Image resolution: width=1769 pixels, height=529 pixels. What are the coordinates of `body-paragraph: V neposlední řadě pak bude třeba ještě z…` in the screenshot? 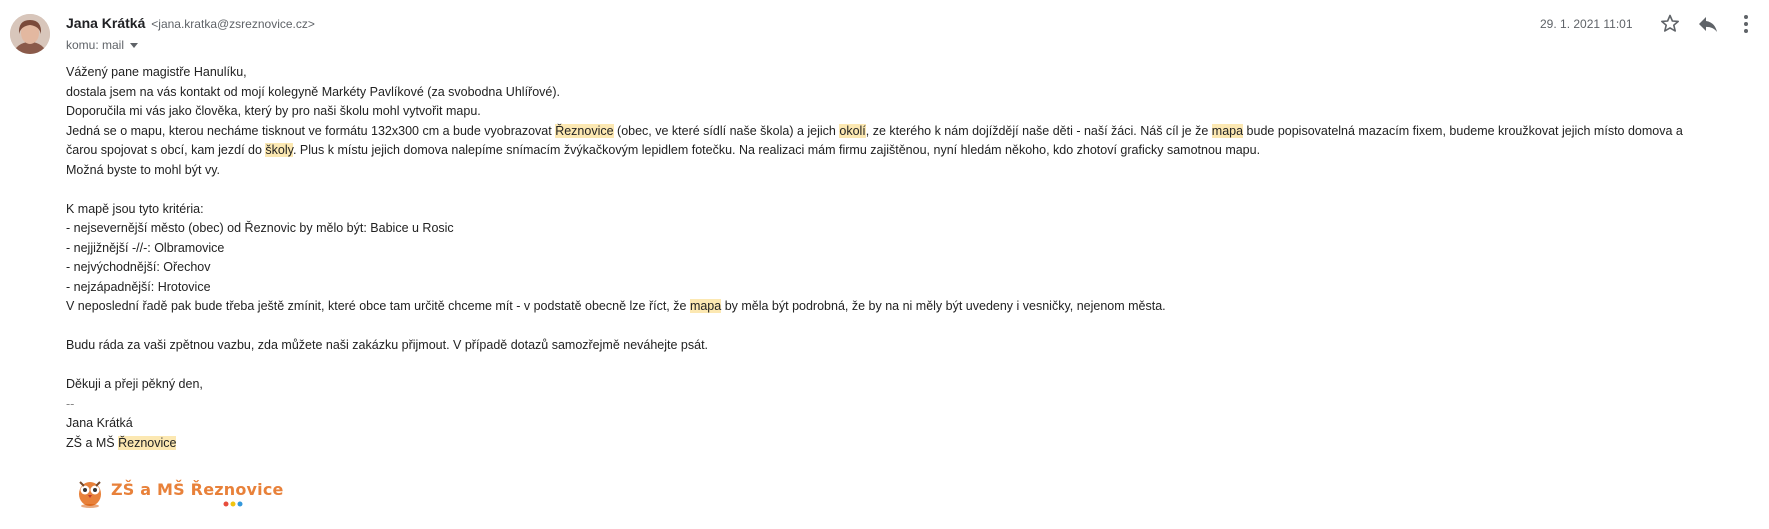 It's located at (911, 307).